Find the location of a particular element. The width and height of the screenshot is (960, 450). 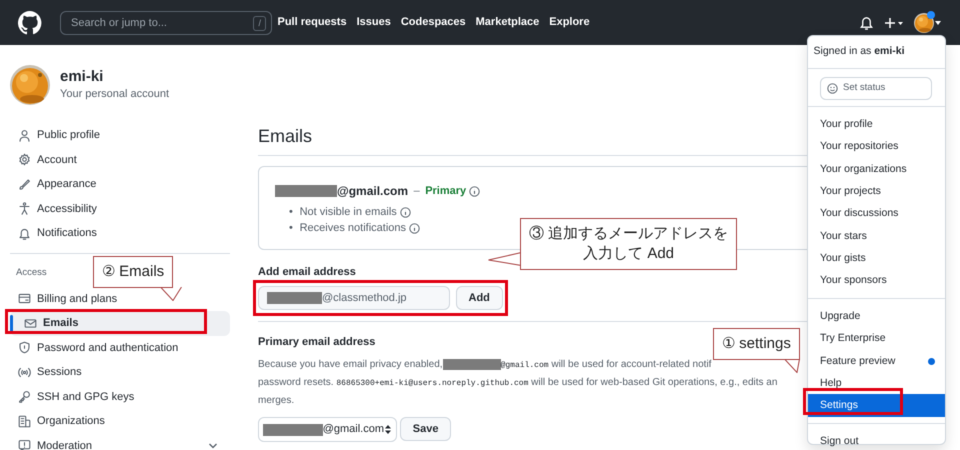

sidebar-item: Moderation is located at coordinates (120, 442).